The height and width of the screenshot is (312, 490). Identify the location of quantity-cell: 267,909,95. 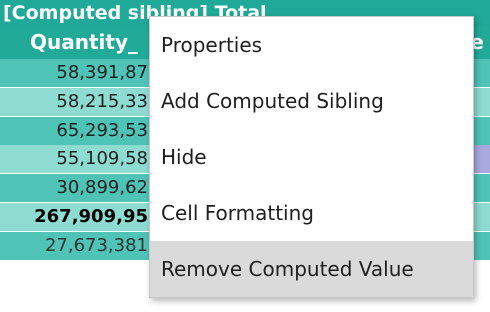
(75, 217).